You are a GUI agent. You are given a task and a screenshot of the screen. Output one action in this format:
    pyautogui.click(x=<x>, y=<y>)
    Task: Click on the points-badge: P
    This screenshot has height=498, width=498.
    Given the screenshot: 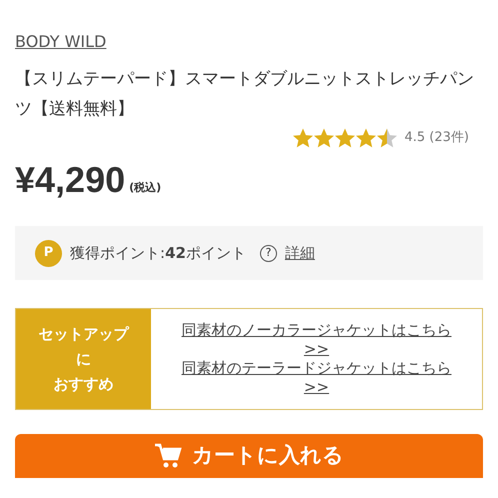 What is the action you would take?
    pyautogui.click(x=48, y=253)
    